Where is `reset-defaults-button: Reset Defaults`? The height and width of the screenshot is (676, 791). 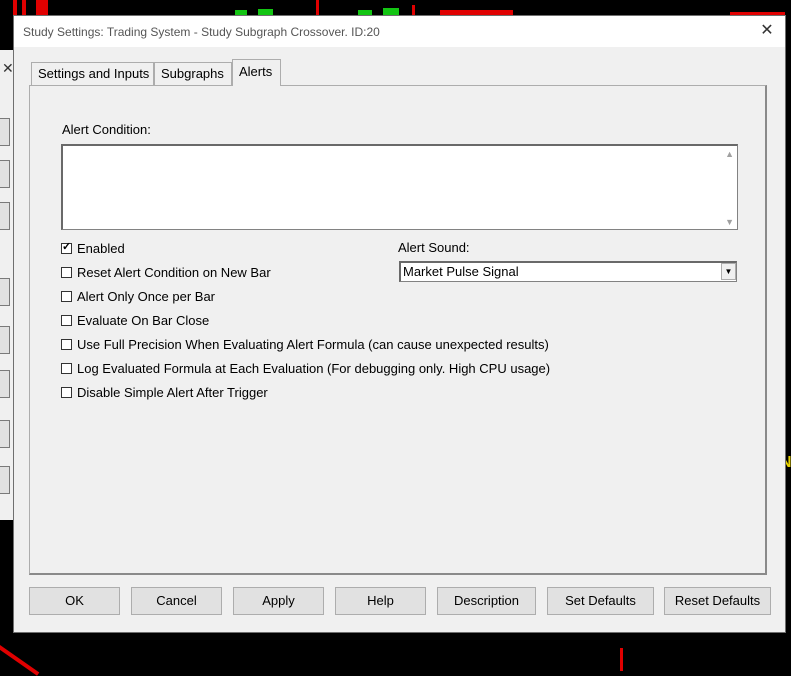
reset-defaults-button: Reset Defaults is located at coordinates (717, 601).